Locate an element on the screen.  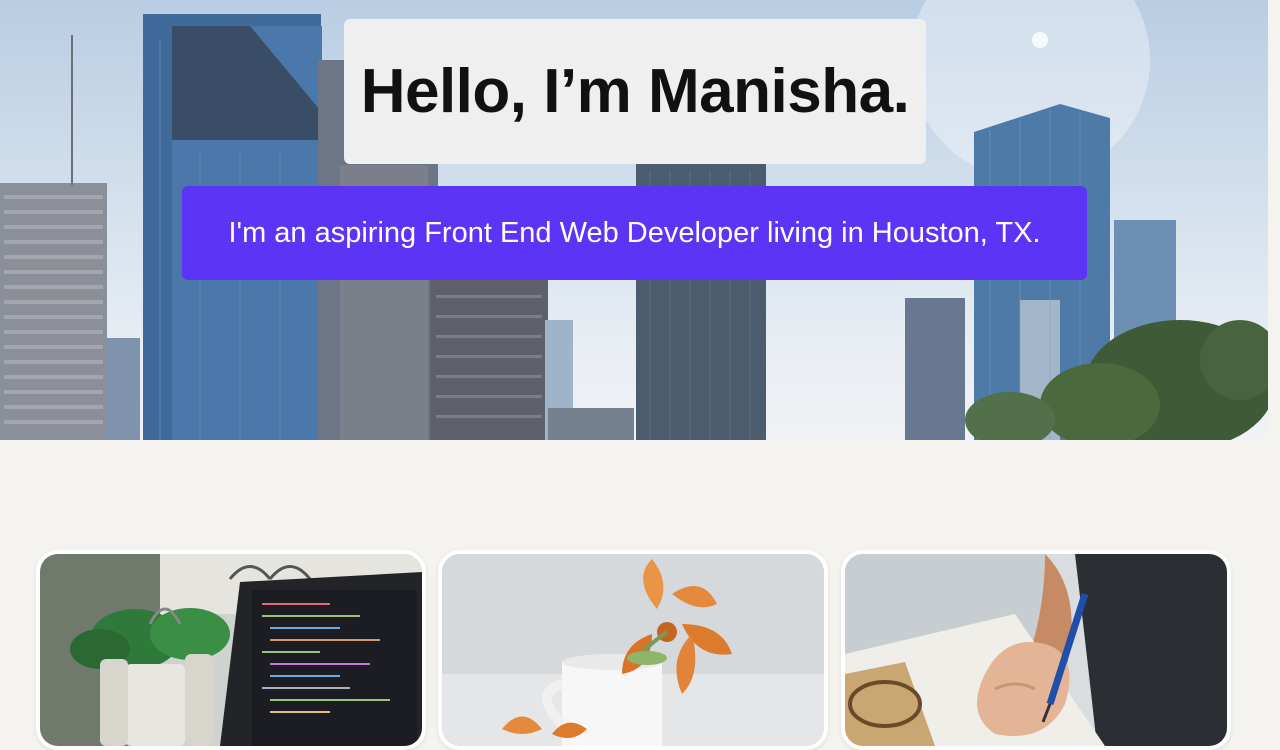
project-card-lily is located at coordinates (633, 650).